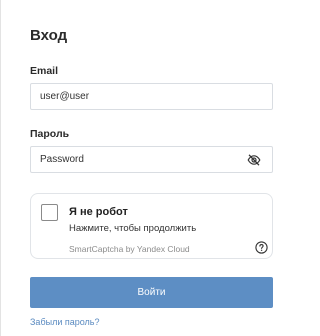 The height and width of the screenshot is (336, 320). Describe the element at coordinates (64, 322) in the screenshot. I see `forgot-password-link: Забыли пароль?` at that location.